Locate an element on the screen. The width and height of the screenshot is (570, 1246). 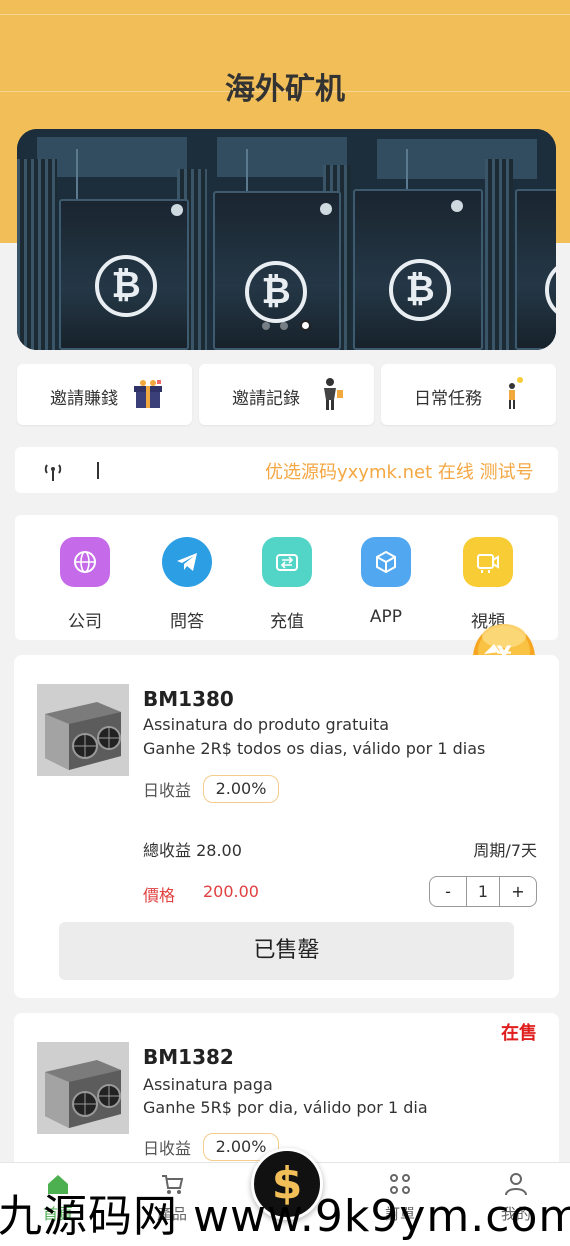
product-desc: Assinatura paga is located at coordinates (208, 1084).